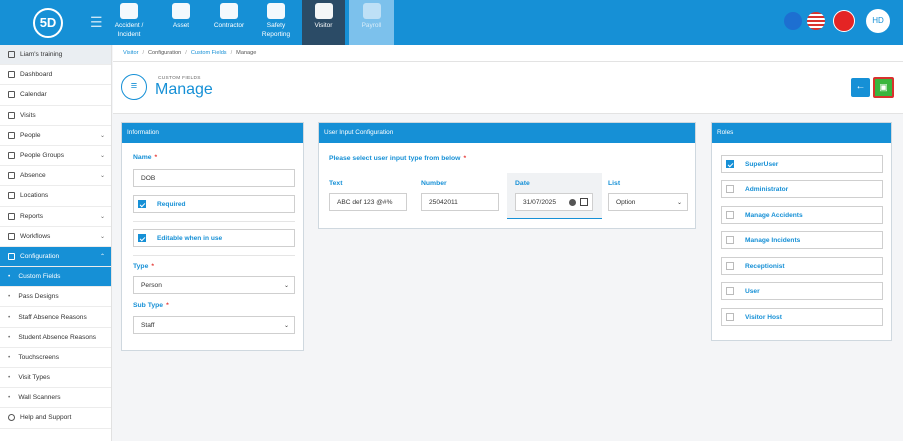 The height and width of the screenshot is (441, 903). What do you see at coordinates (11, 176) in the screenshot?
I see `absence-icon` at bounding box center [11, 176].